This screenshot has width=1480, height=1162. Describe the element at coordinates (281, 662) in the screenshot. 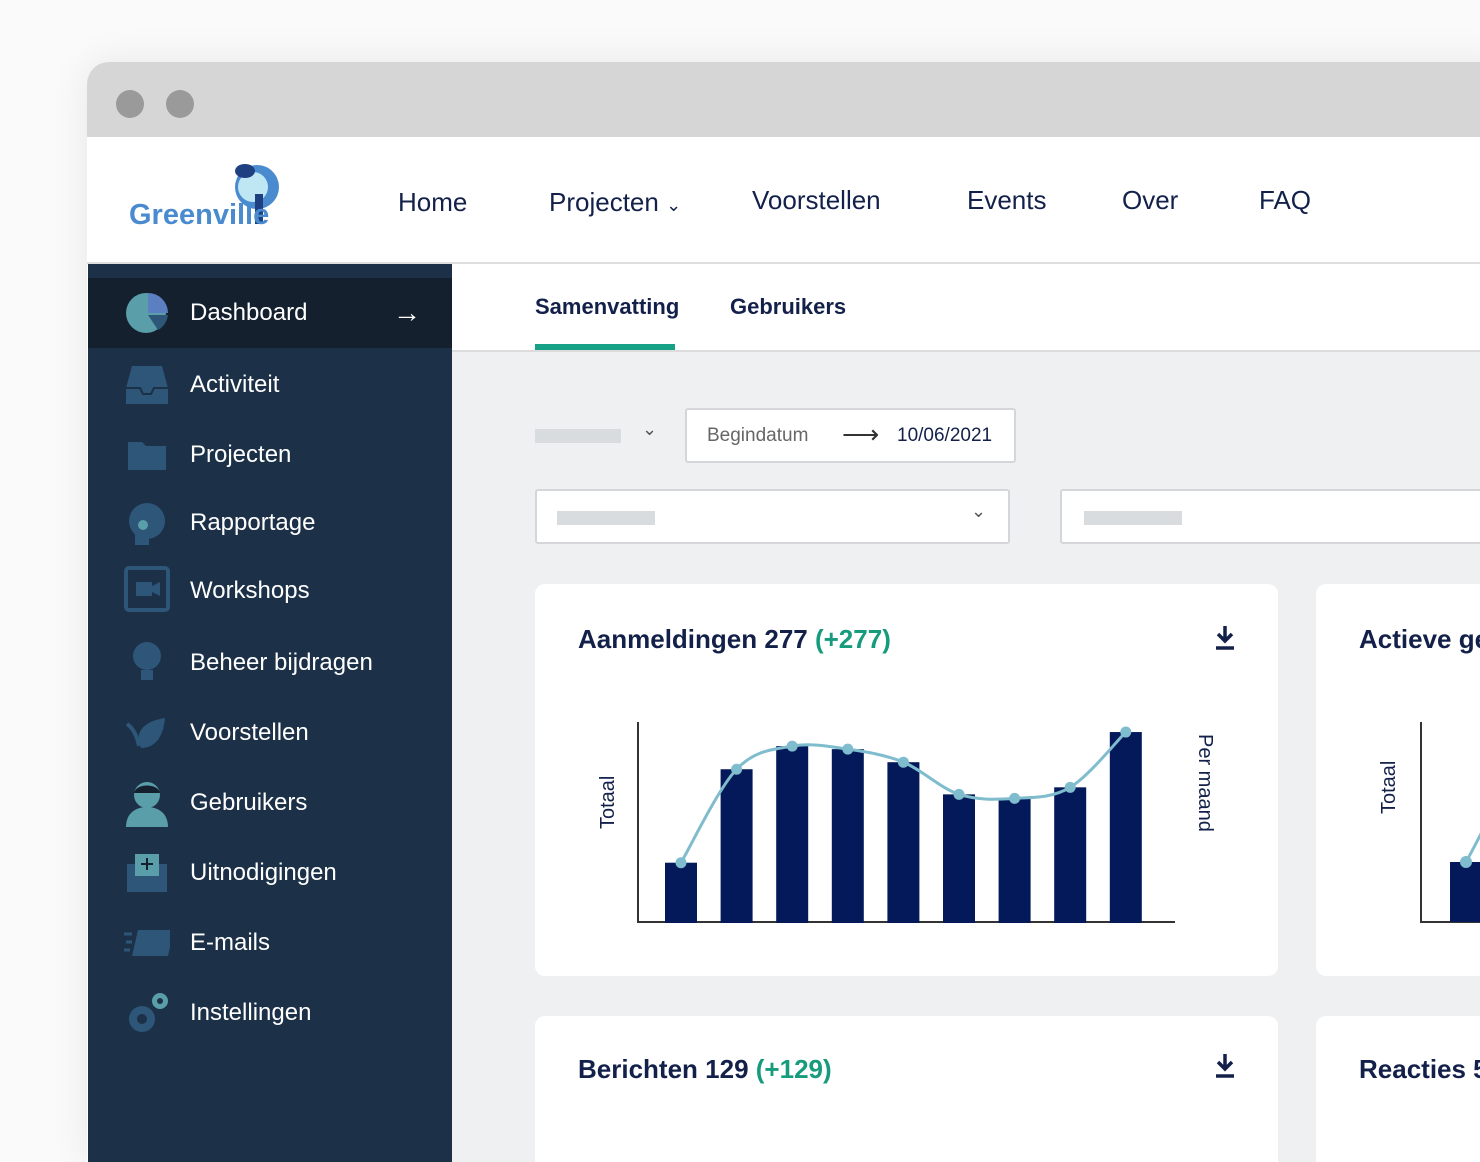

I see `sidebar-item-label: Beheer bijdragen` at that location.